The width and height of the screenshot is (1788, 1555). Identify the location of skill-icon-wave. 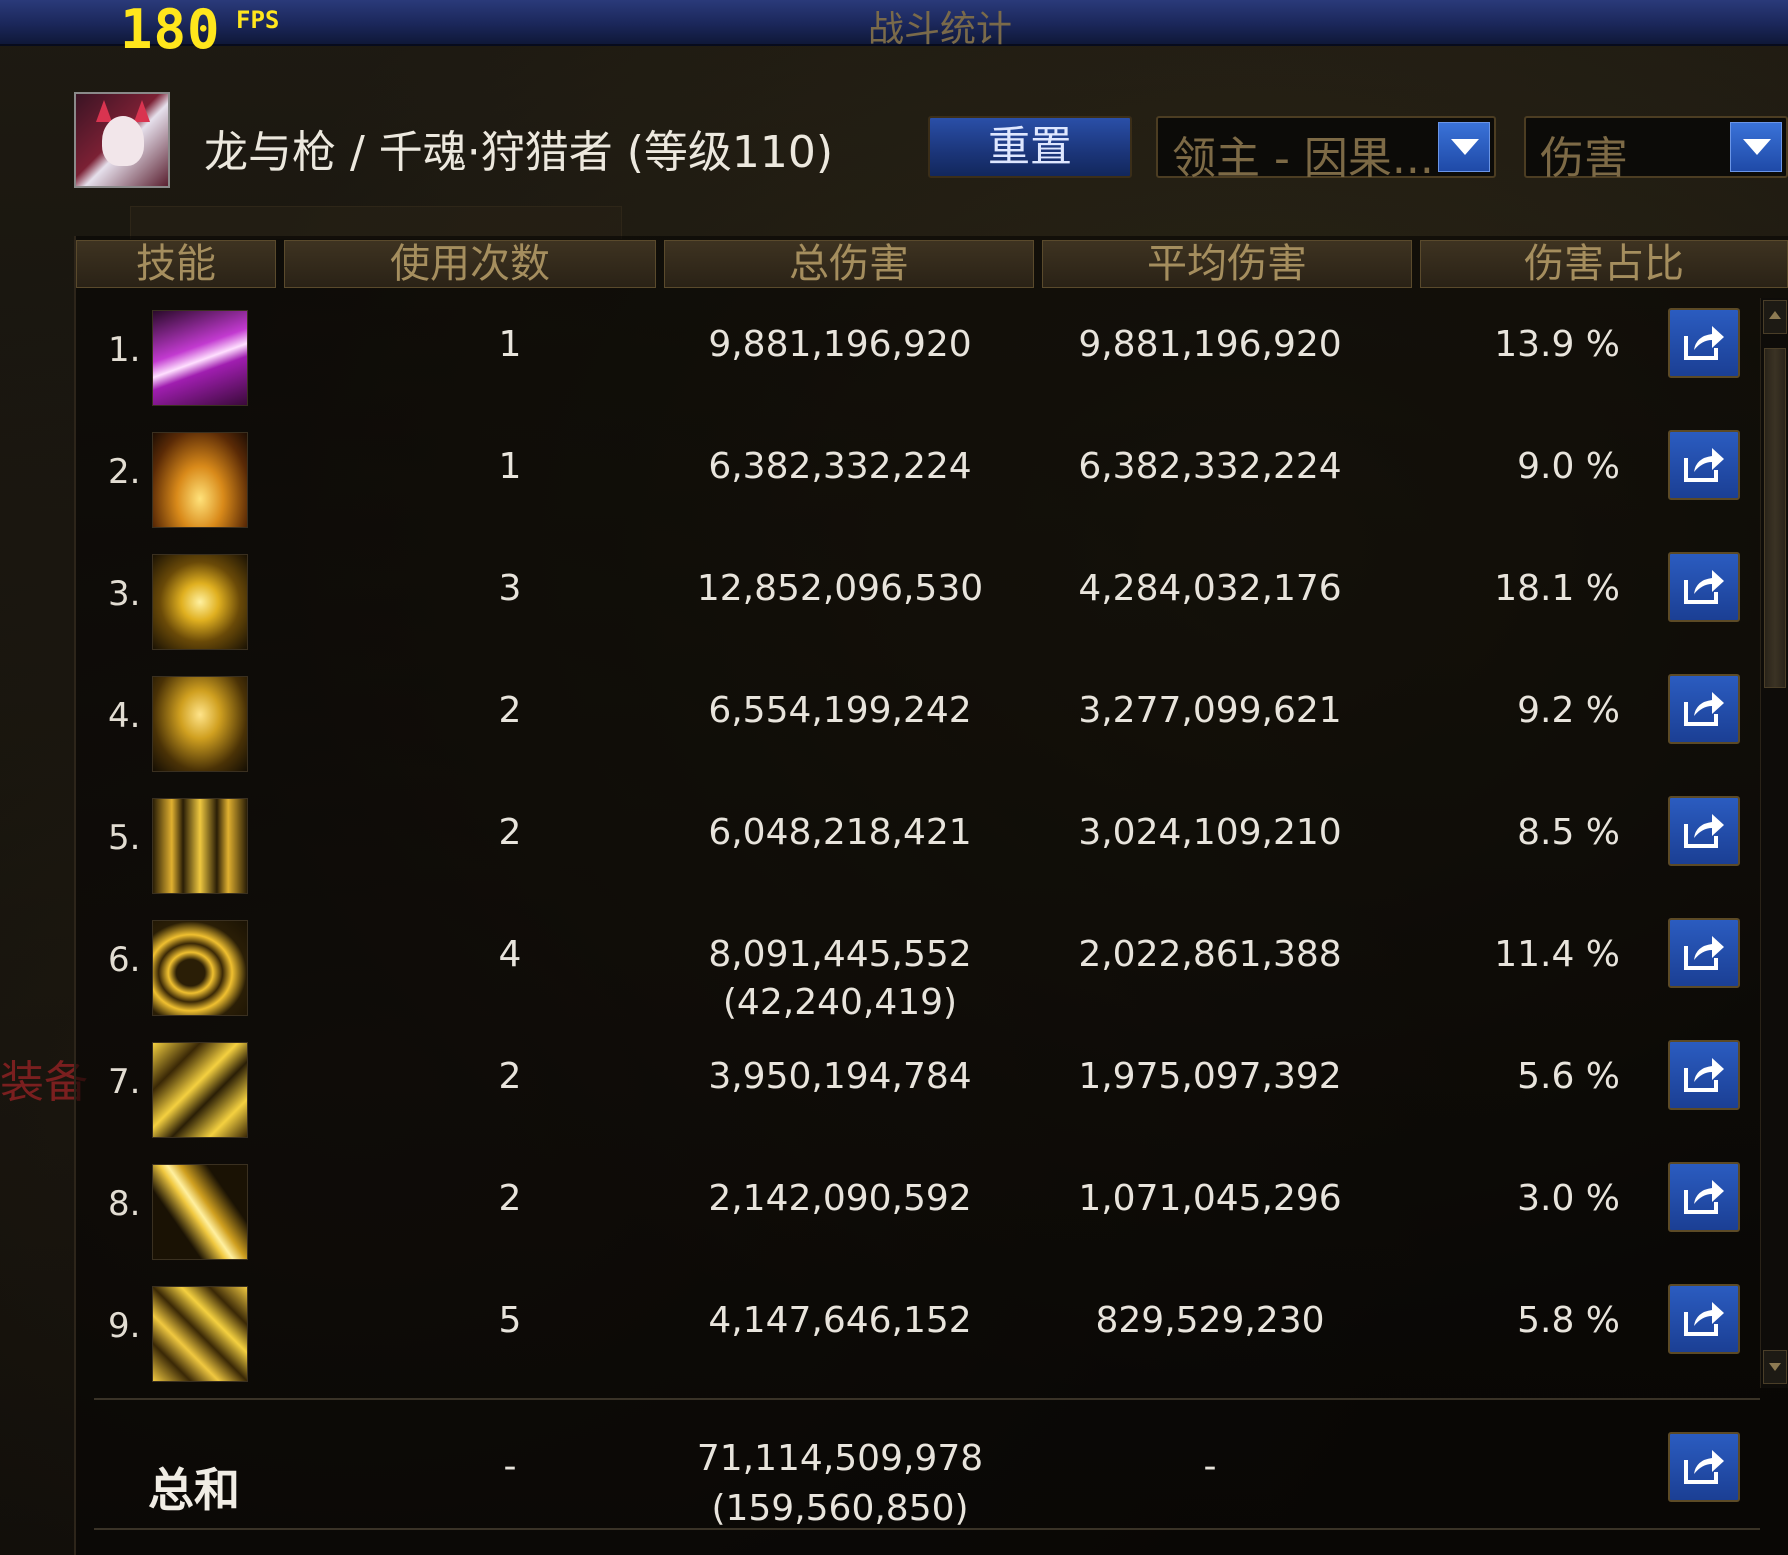
(200, 724).